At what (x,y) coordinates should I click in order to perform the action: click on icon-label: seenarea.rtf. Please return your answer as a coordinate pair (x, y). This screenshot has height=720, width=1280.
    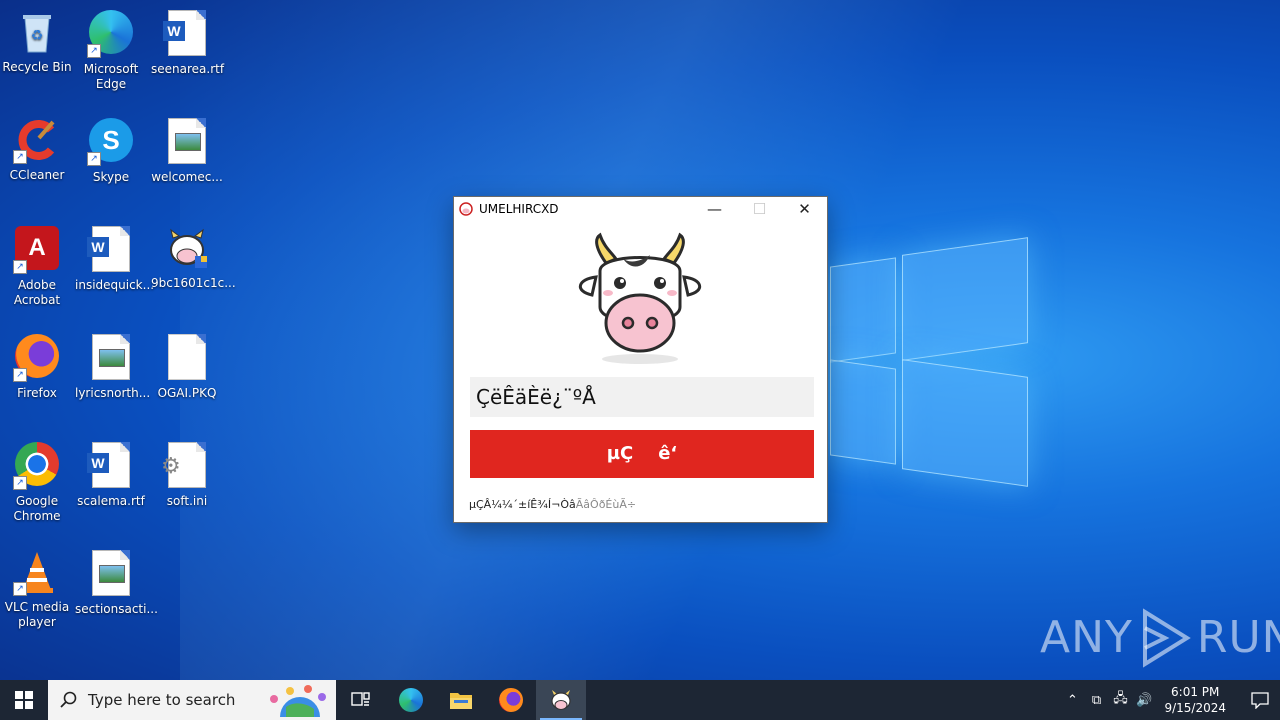
    Looking at the image, I should click on (188, 69).